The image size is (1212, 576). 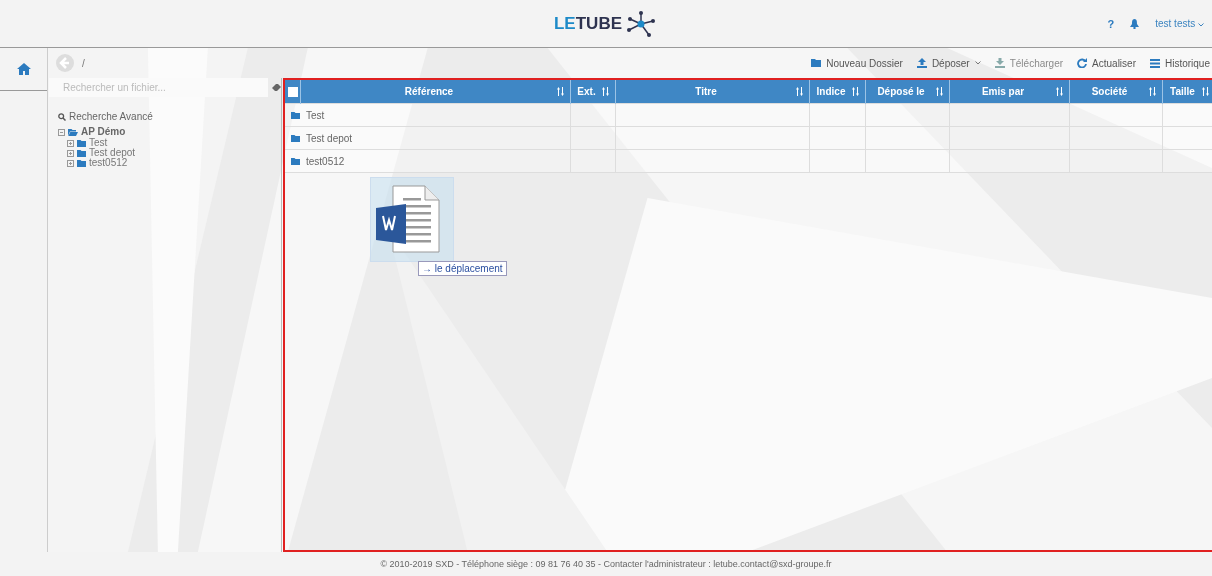 What do you see at coordinates (712, 92) in the screenshot?
I see `column-header: Titre` at bounding box center [712, 92].